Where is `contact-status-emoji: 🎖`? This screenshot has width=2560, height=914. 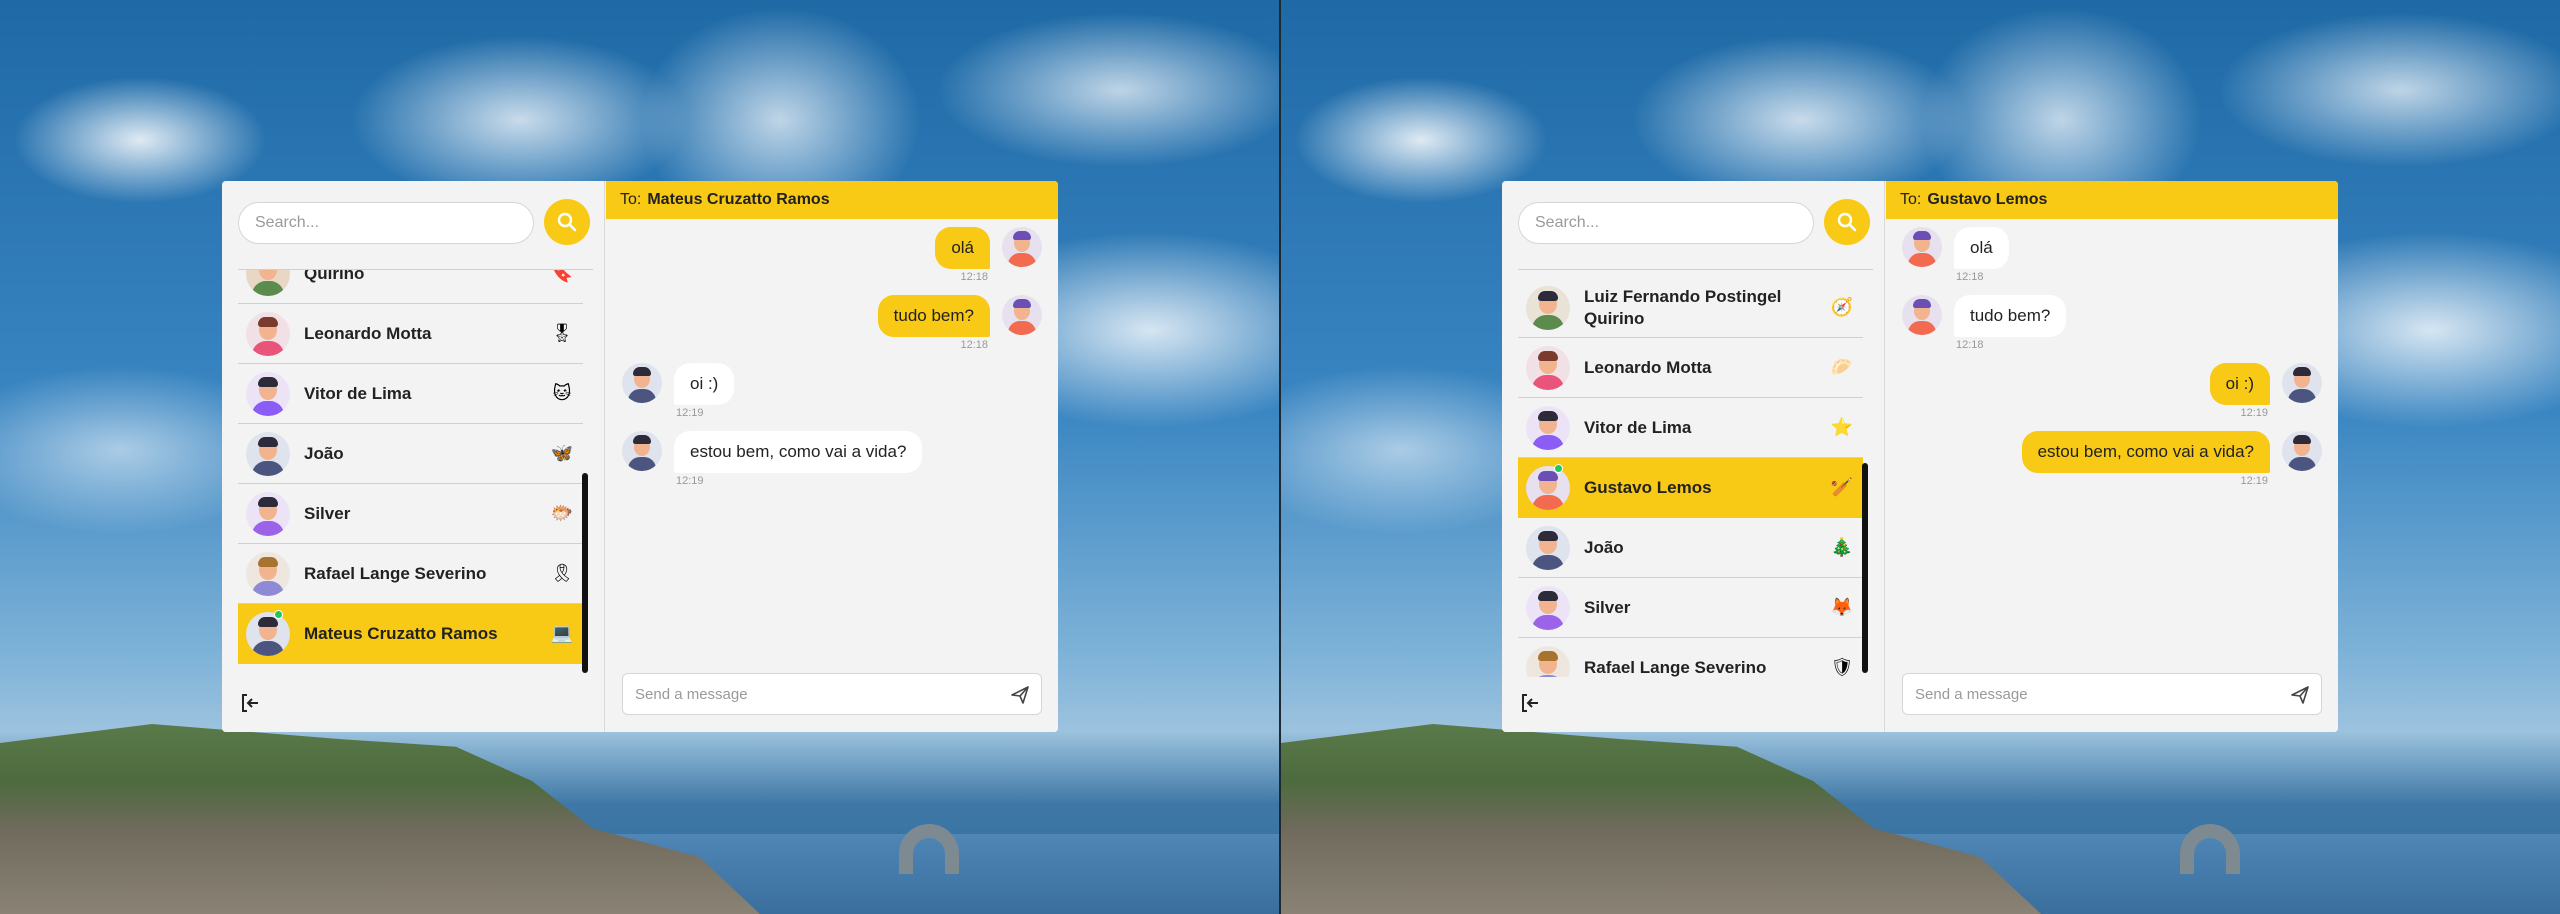
contact-status-emoji: 🎖 is located at coordinates (562, 333).